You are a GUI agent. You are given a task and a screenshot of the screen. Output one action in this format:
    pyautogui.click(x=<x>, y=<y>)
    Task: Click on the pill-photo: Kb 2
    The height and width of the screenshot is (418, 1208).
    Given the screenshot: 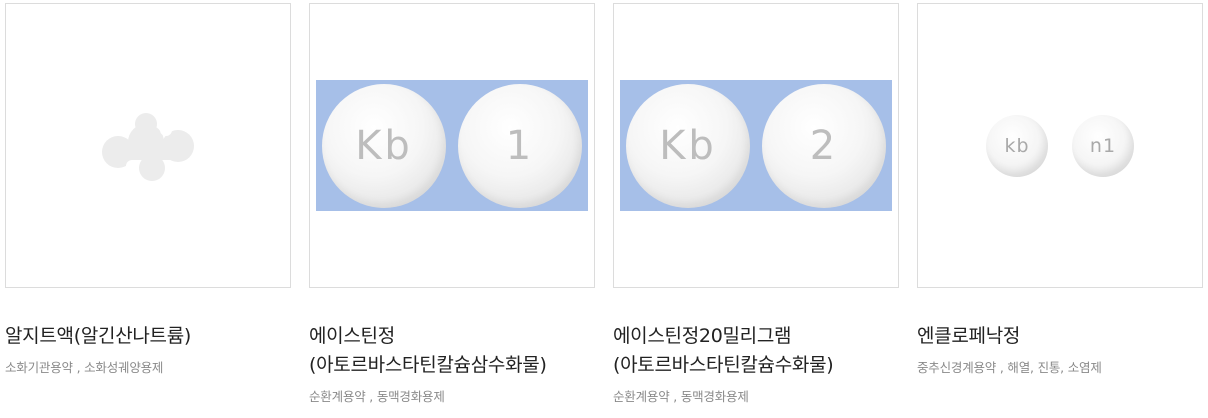 What is the action you would take?
    pyautogui.click(x=756, y=145)
    